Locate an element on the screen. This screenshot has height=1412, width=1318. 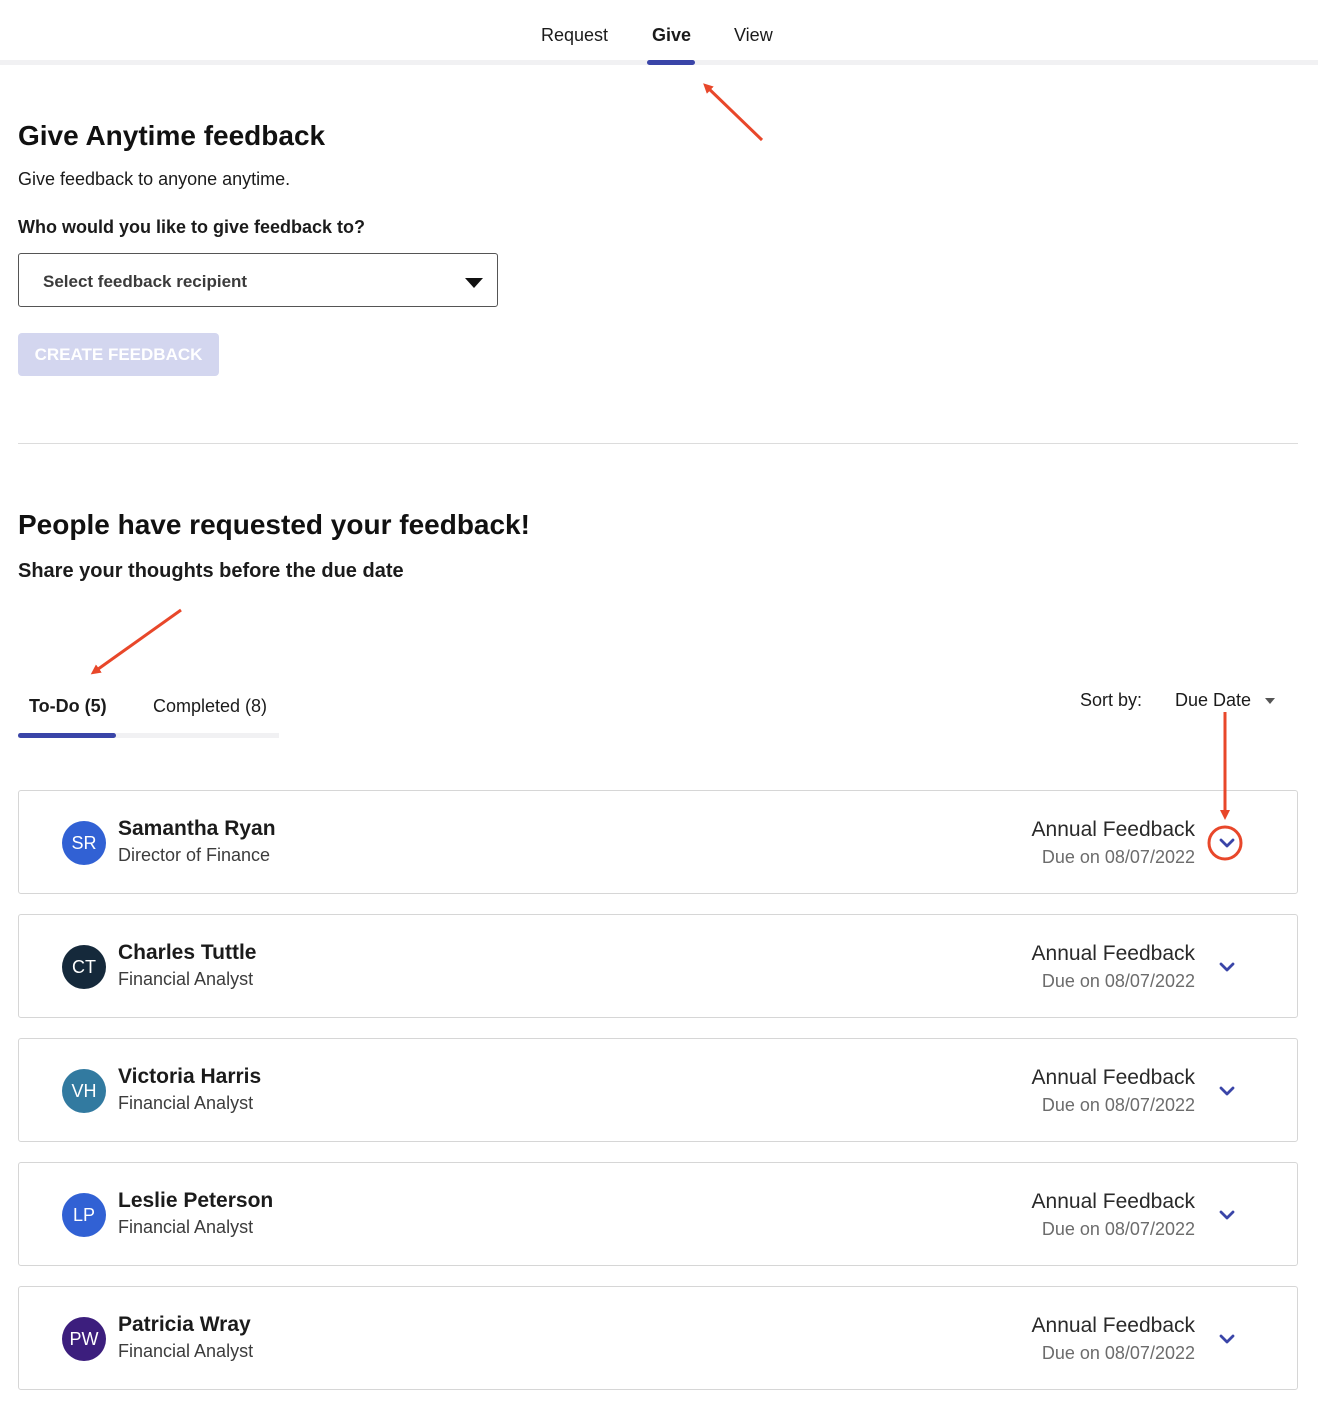
avatar: LP is located at coordinates (84, 1215).